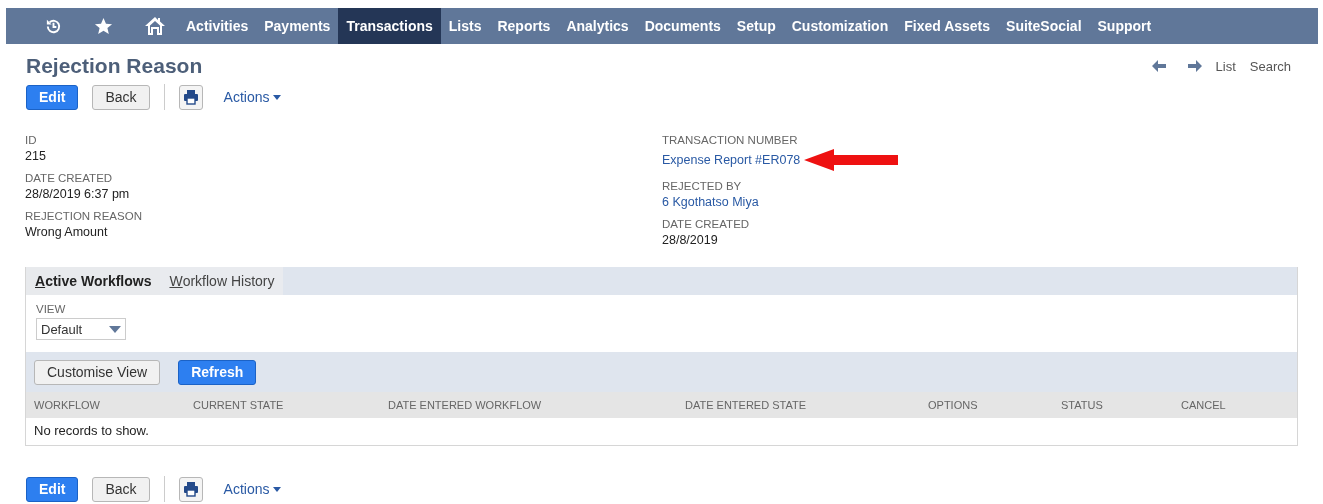 This screenshot has height=504, width=1323. I want to click on empty-message: No records to show., so click(91, 431).